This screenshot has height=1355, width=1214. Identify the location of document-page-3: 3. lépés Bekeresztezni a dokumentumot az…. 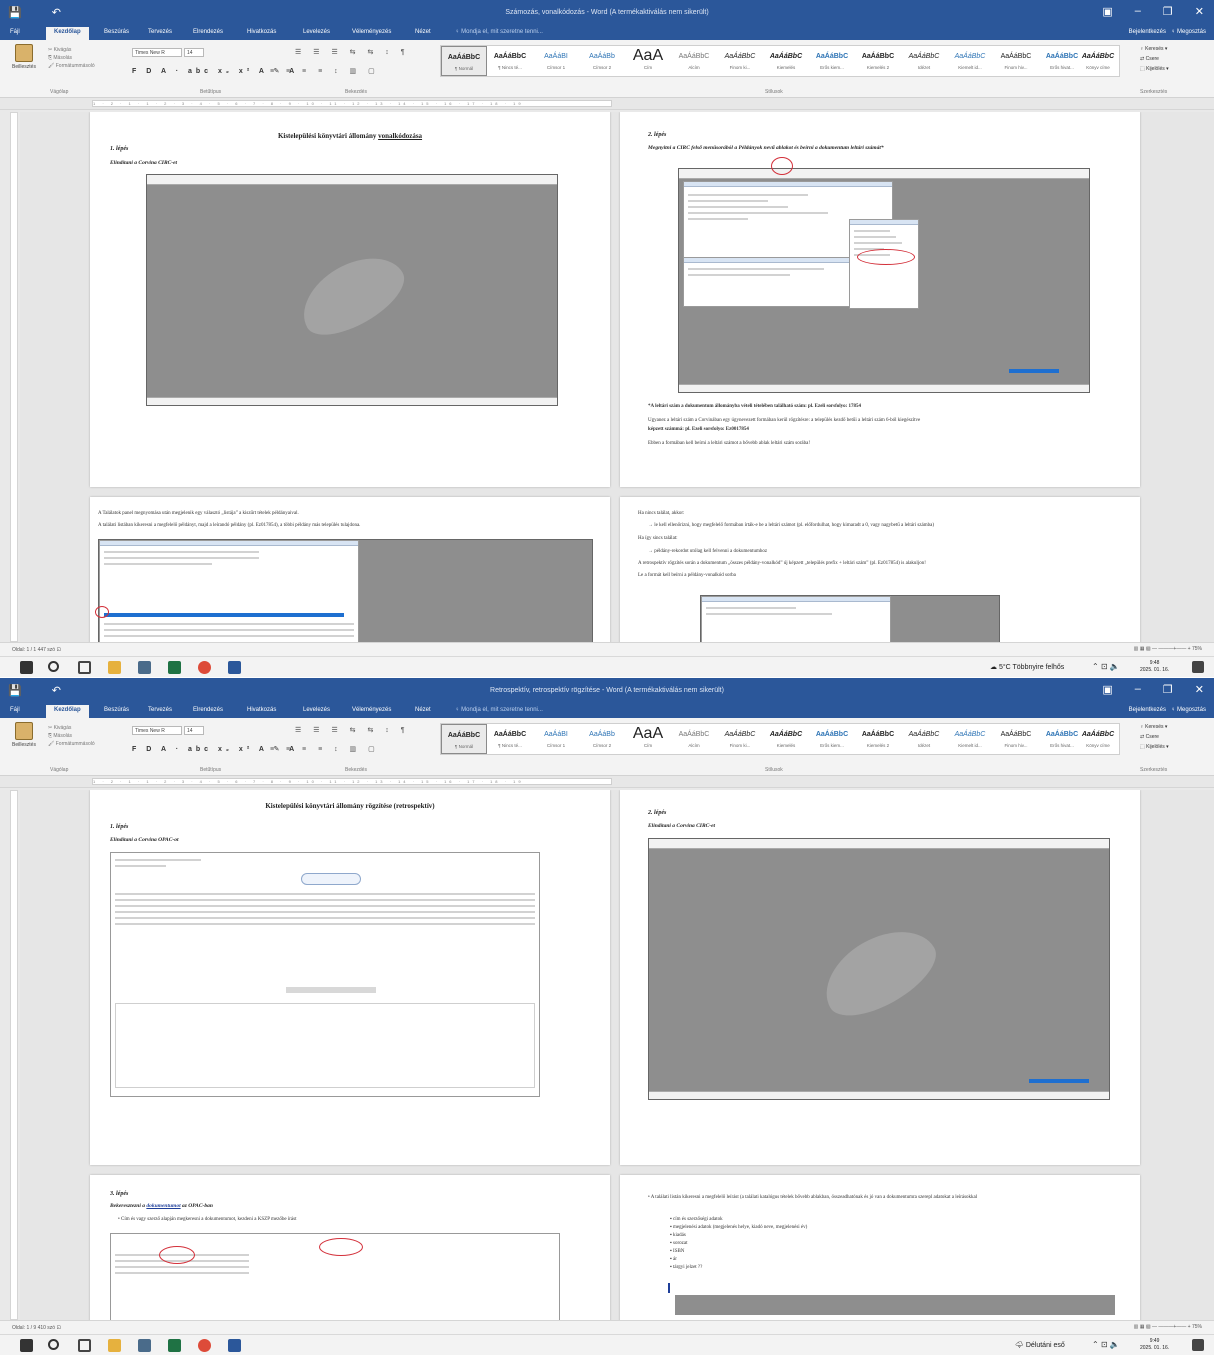
(350, 1247).